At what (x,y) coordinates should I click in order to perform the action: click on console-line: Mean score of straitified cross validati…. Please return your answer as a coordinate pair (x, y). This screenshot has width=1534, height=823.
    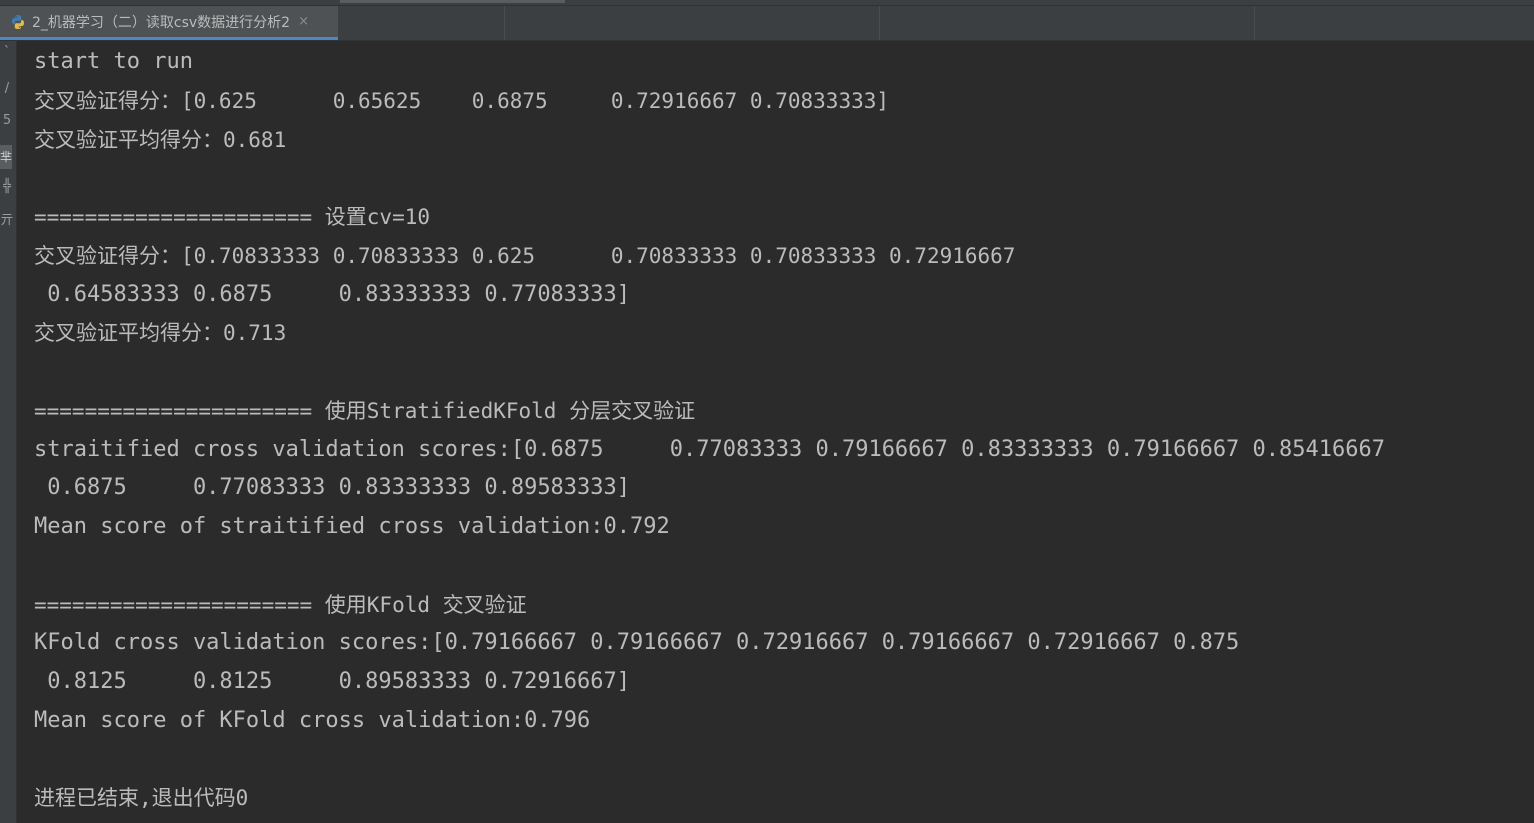
    Looking at the image, I should click on (352, 526).